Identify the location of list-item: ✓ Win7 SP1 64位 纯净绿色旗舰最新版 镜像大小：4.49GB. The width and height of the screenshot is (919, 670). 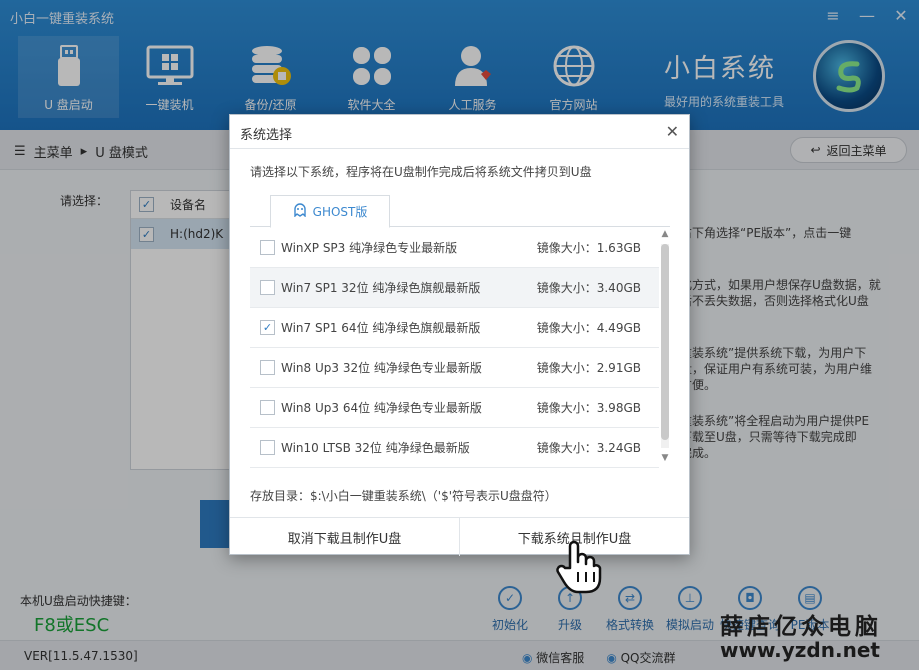
(454, 328).